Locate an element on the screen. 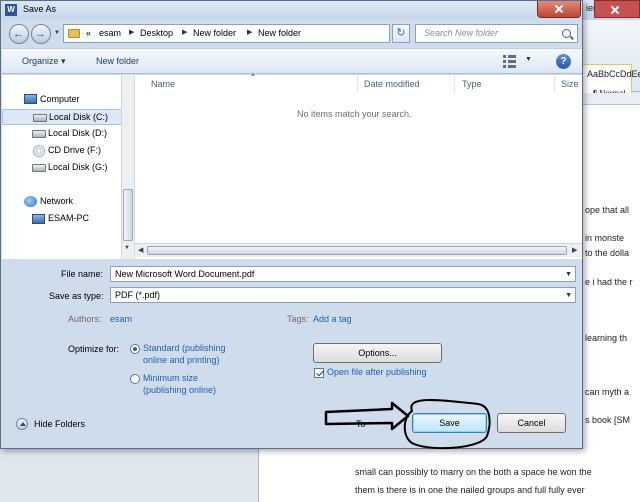 This screenshot has height=502, width=640. back-arrow-icon: ← is located at coordinates (18, 34).